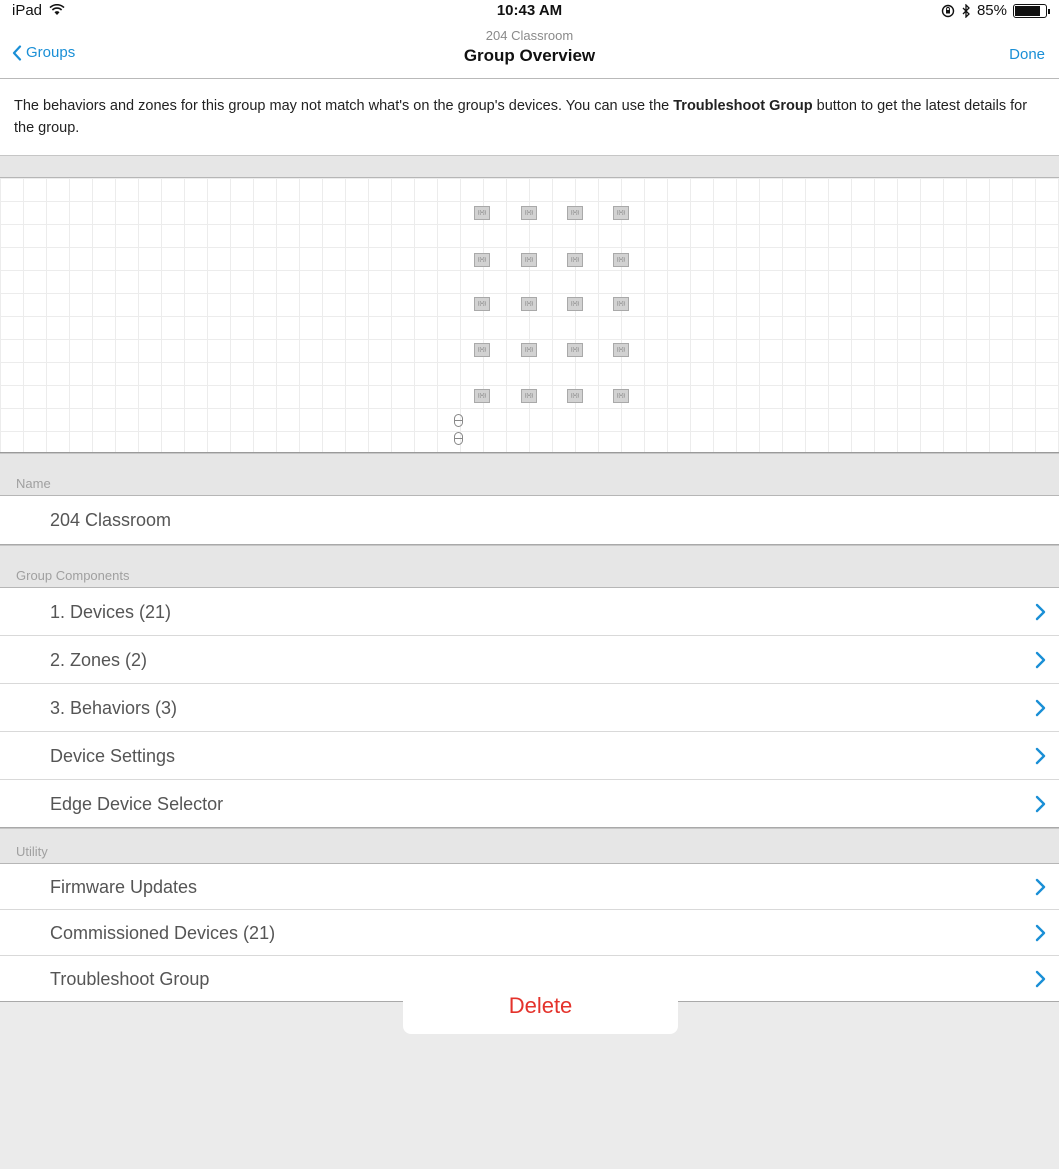  What do you see at coordinates (529, 846) in the screenshot?
I see `utility-section-header: Utility` at bounding box center [529, 846].